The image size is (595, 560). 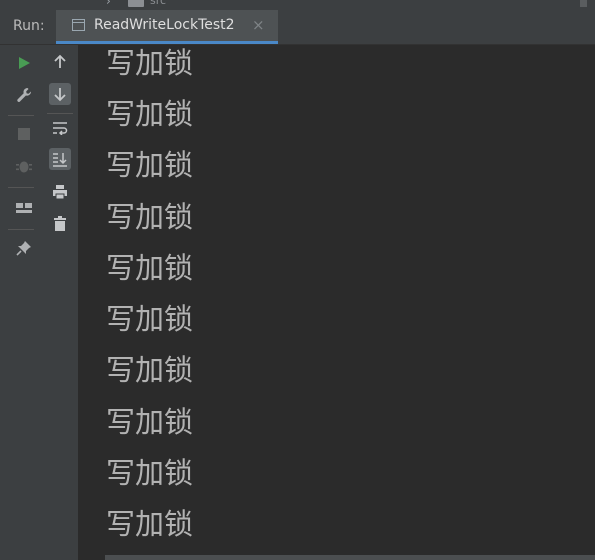 What do you see at coordinates (21, 302) in the screenshot?
I see `run-toolbar` at bounding box center [21, 302].